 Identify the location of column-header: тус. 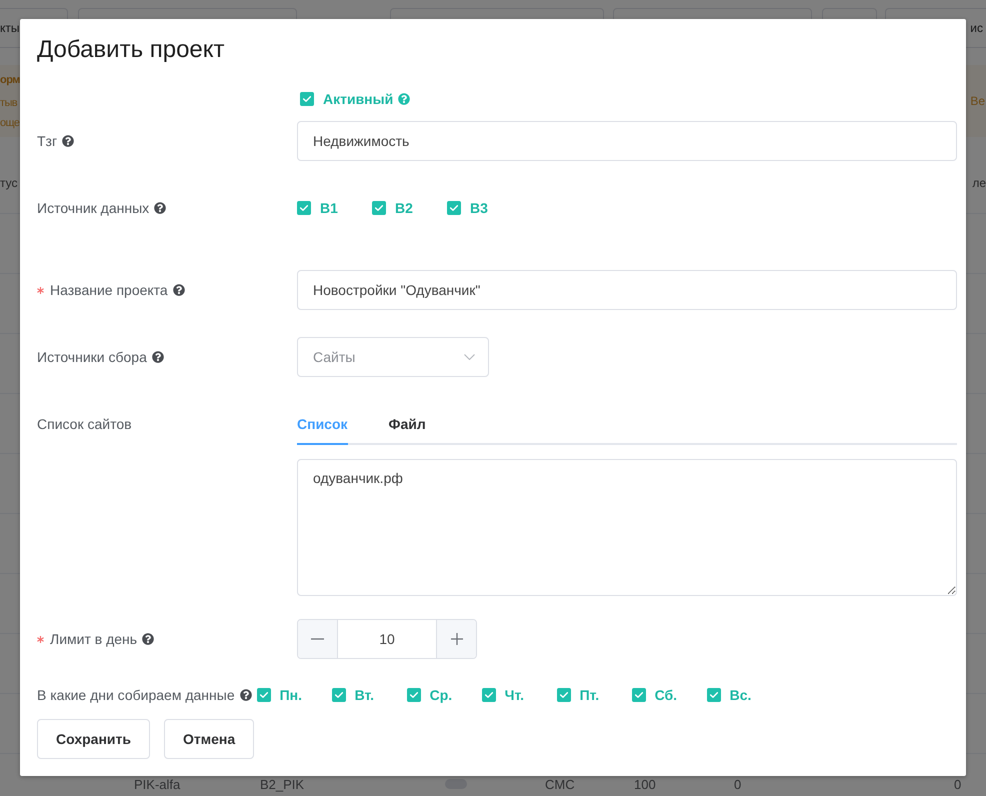
(9, 183).